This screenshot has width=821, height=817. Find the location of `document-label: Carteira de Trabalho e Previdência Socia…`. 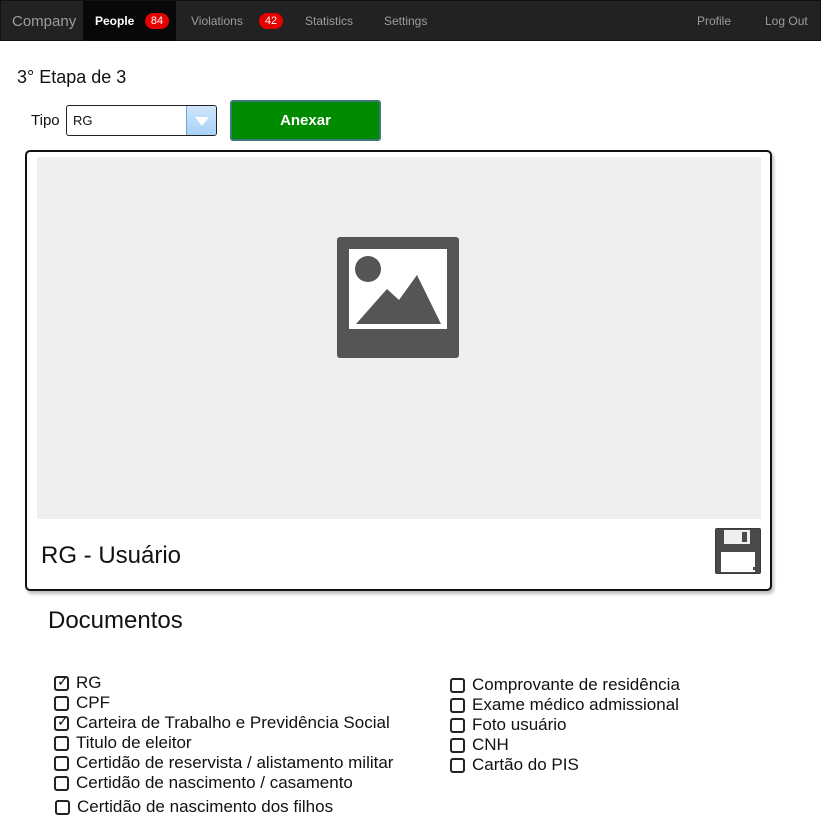

document-label: Carteira de Trabalho e Previdência Socia… is located at coordinates (233, 722).